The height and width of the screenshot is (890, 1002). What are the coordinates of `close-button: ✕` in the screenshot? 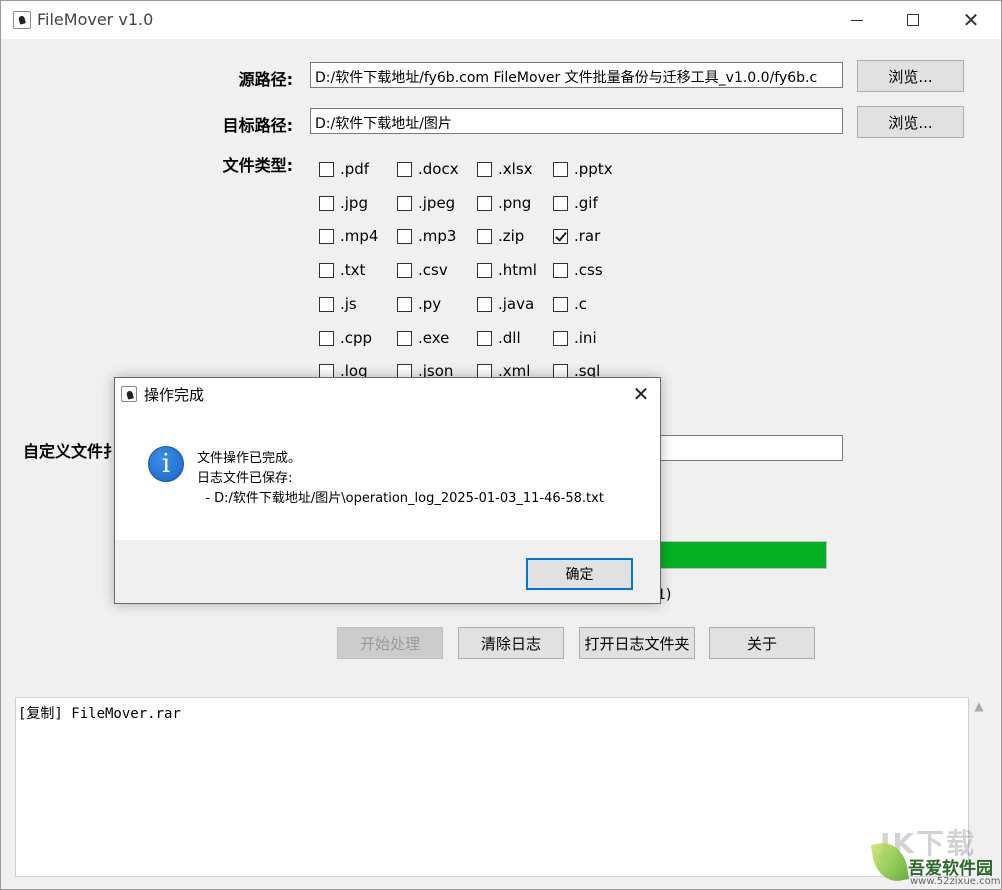 It's located at (971, 20).